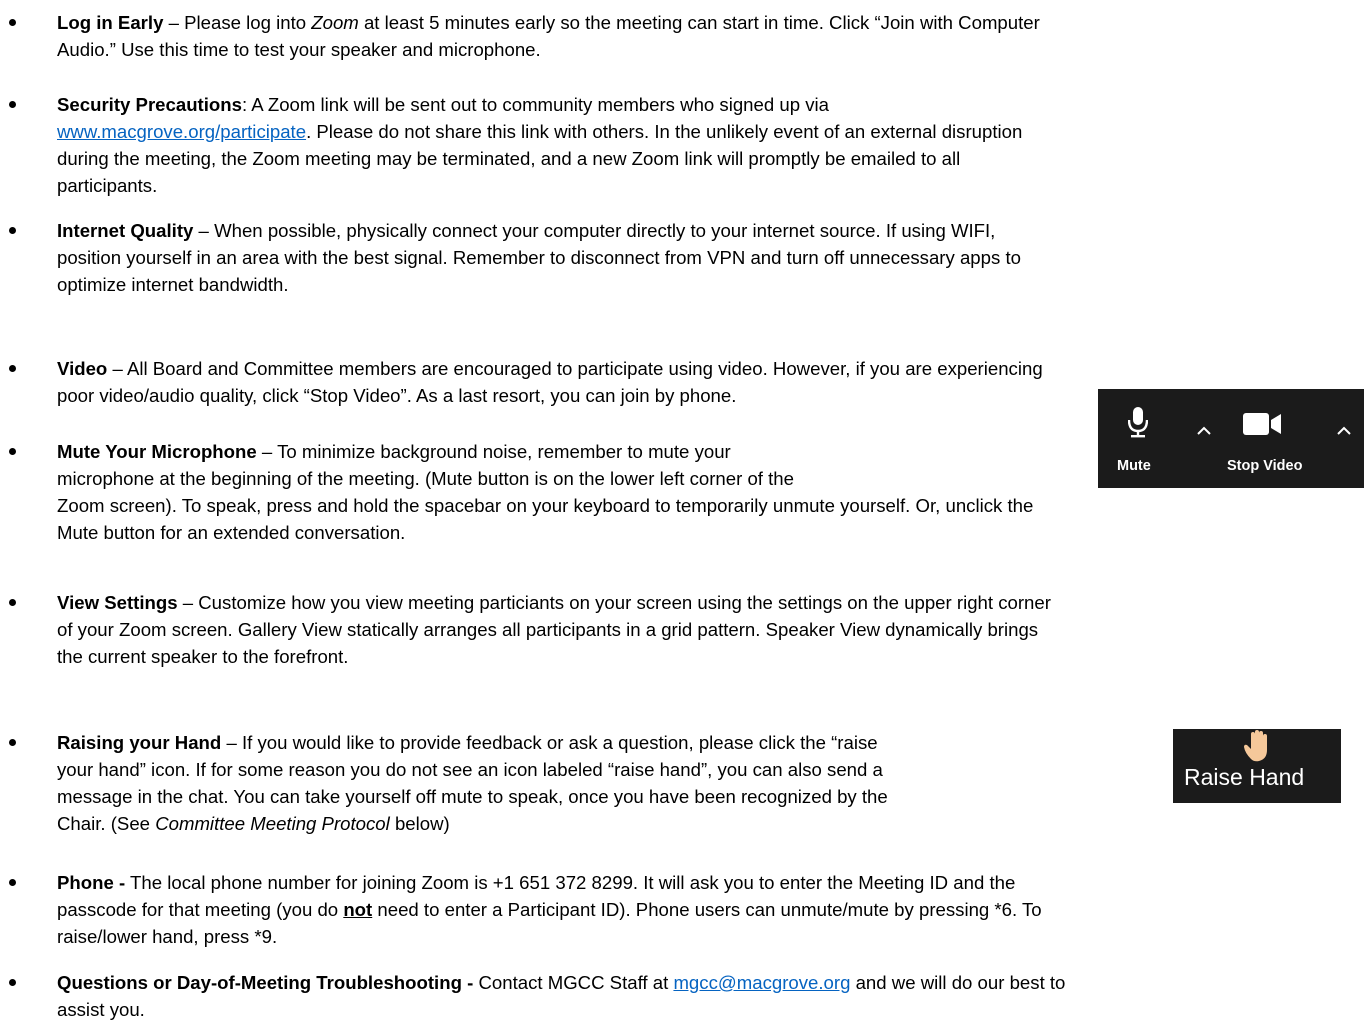  What do you see at coordinates (125, 230) in the screenshot?
I see `item-title: Internet Quality` at bounding box center [125, 230].